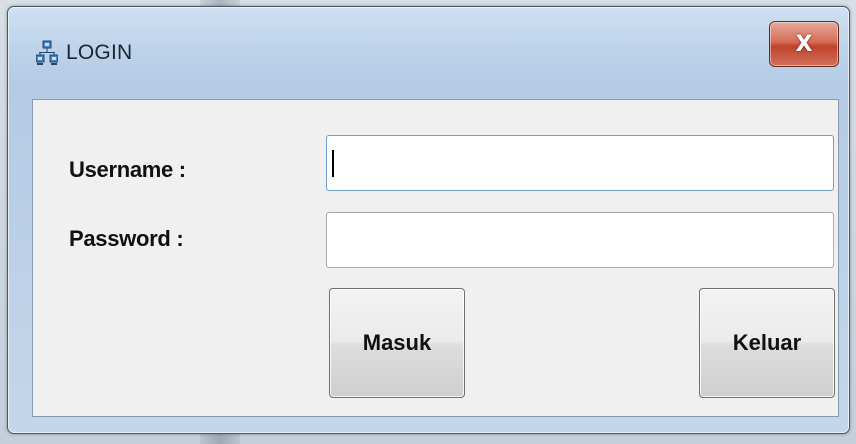  I want to click on close-button: X, so click(804, 44).